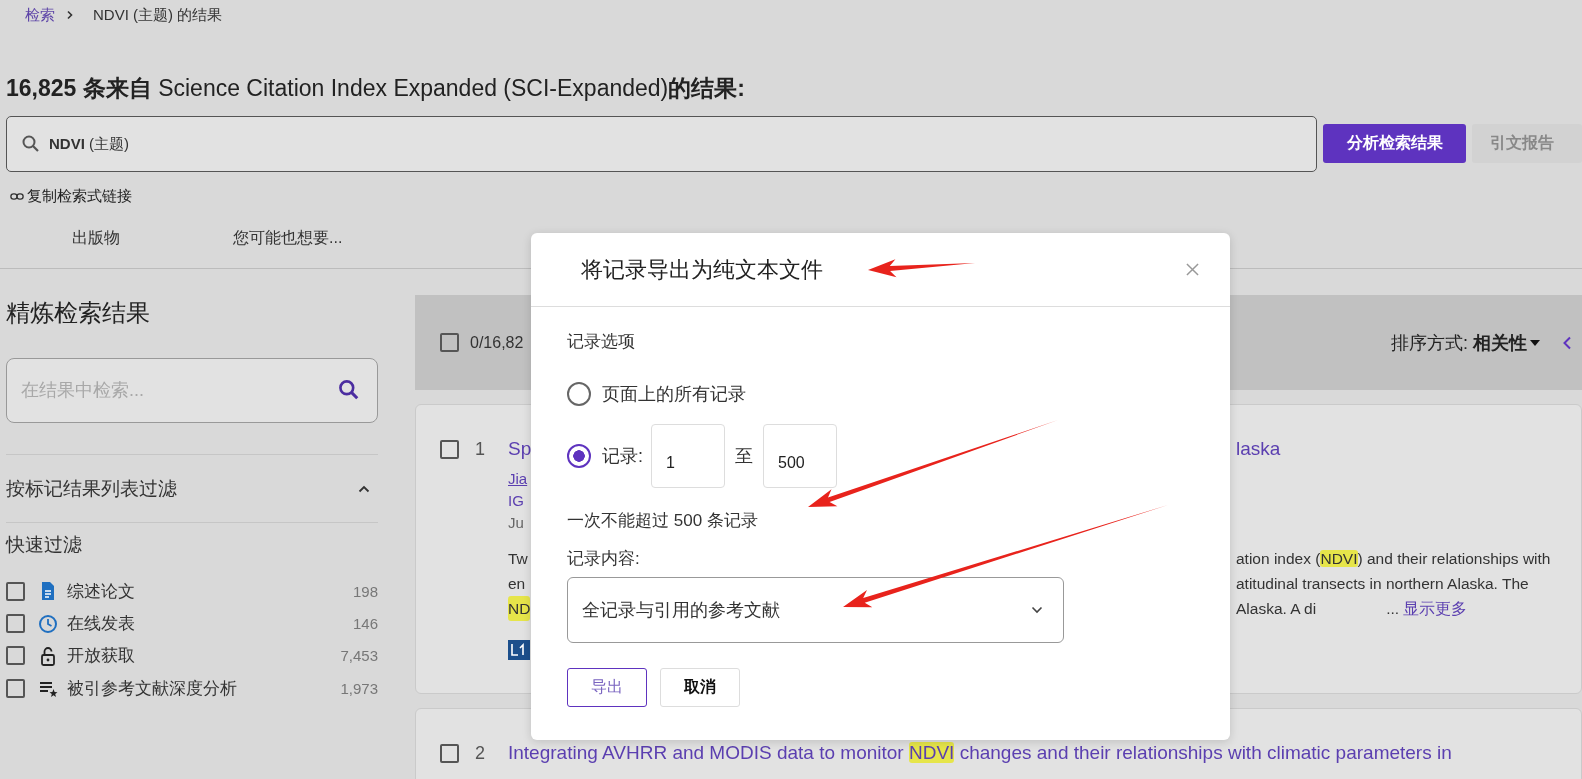 The image size is (1582, 779). I want to click on range-from-field: 1, so click(688, 456).